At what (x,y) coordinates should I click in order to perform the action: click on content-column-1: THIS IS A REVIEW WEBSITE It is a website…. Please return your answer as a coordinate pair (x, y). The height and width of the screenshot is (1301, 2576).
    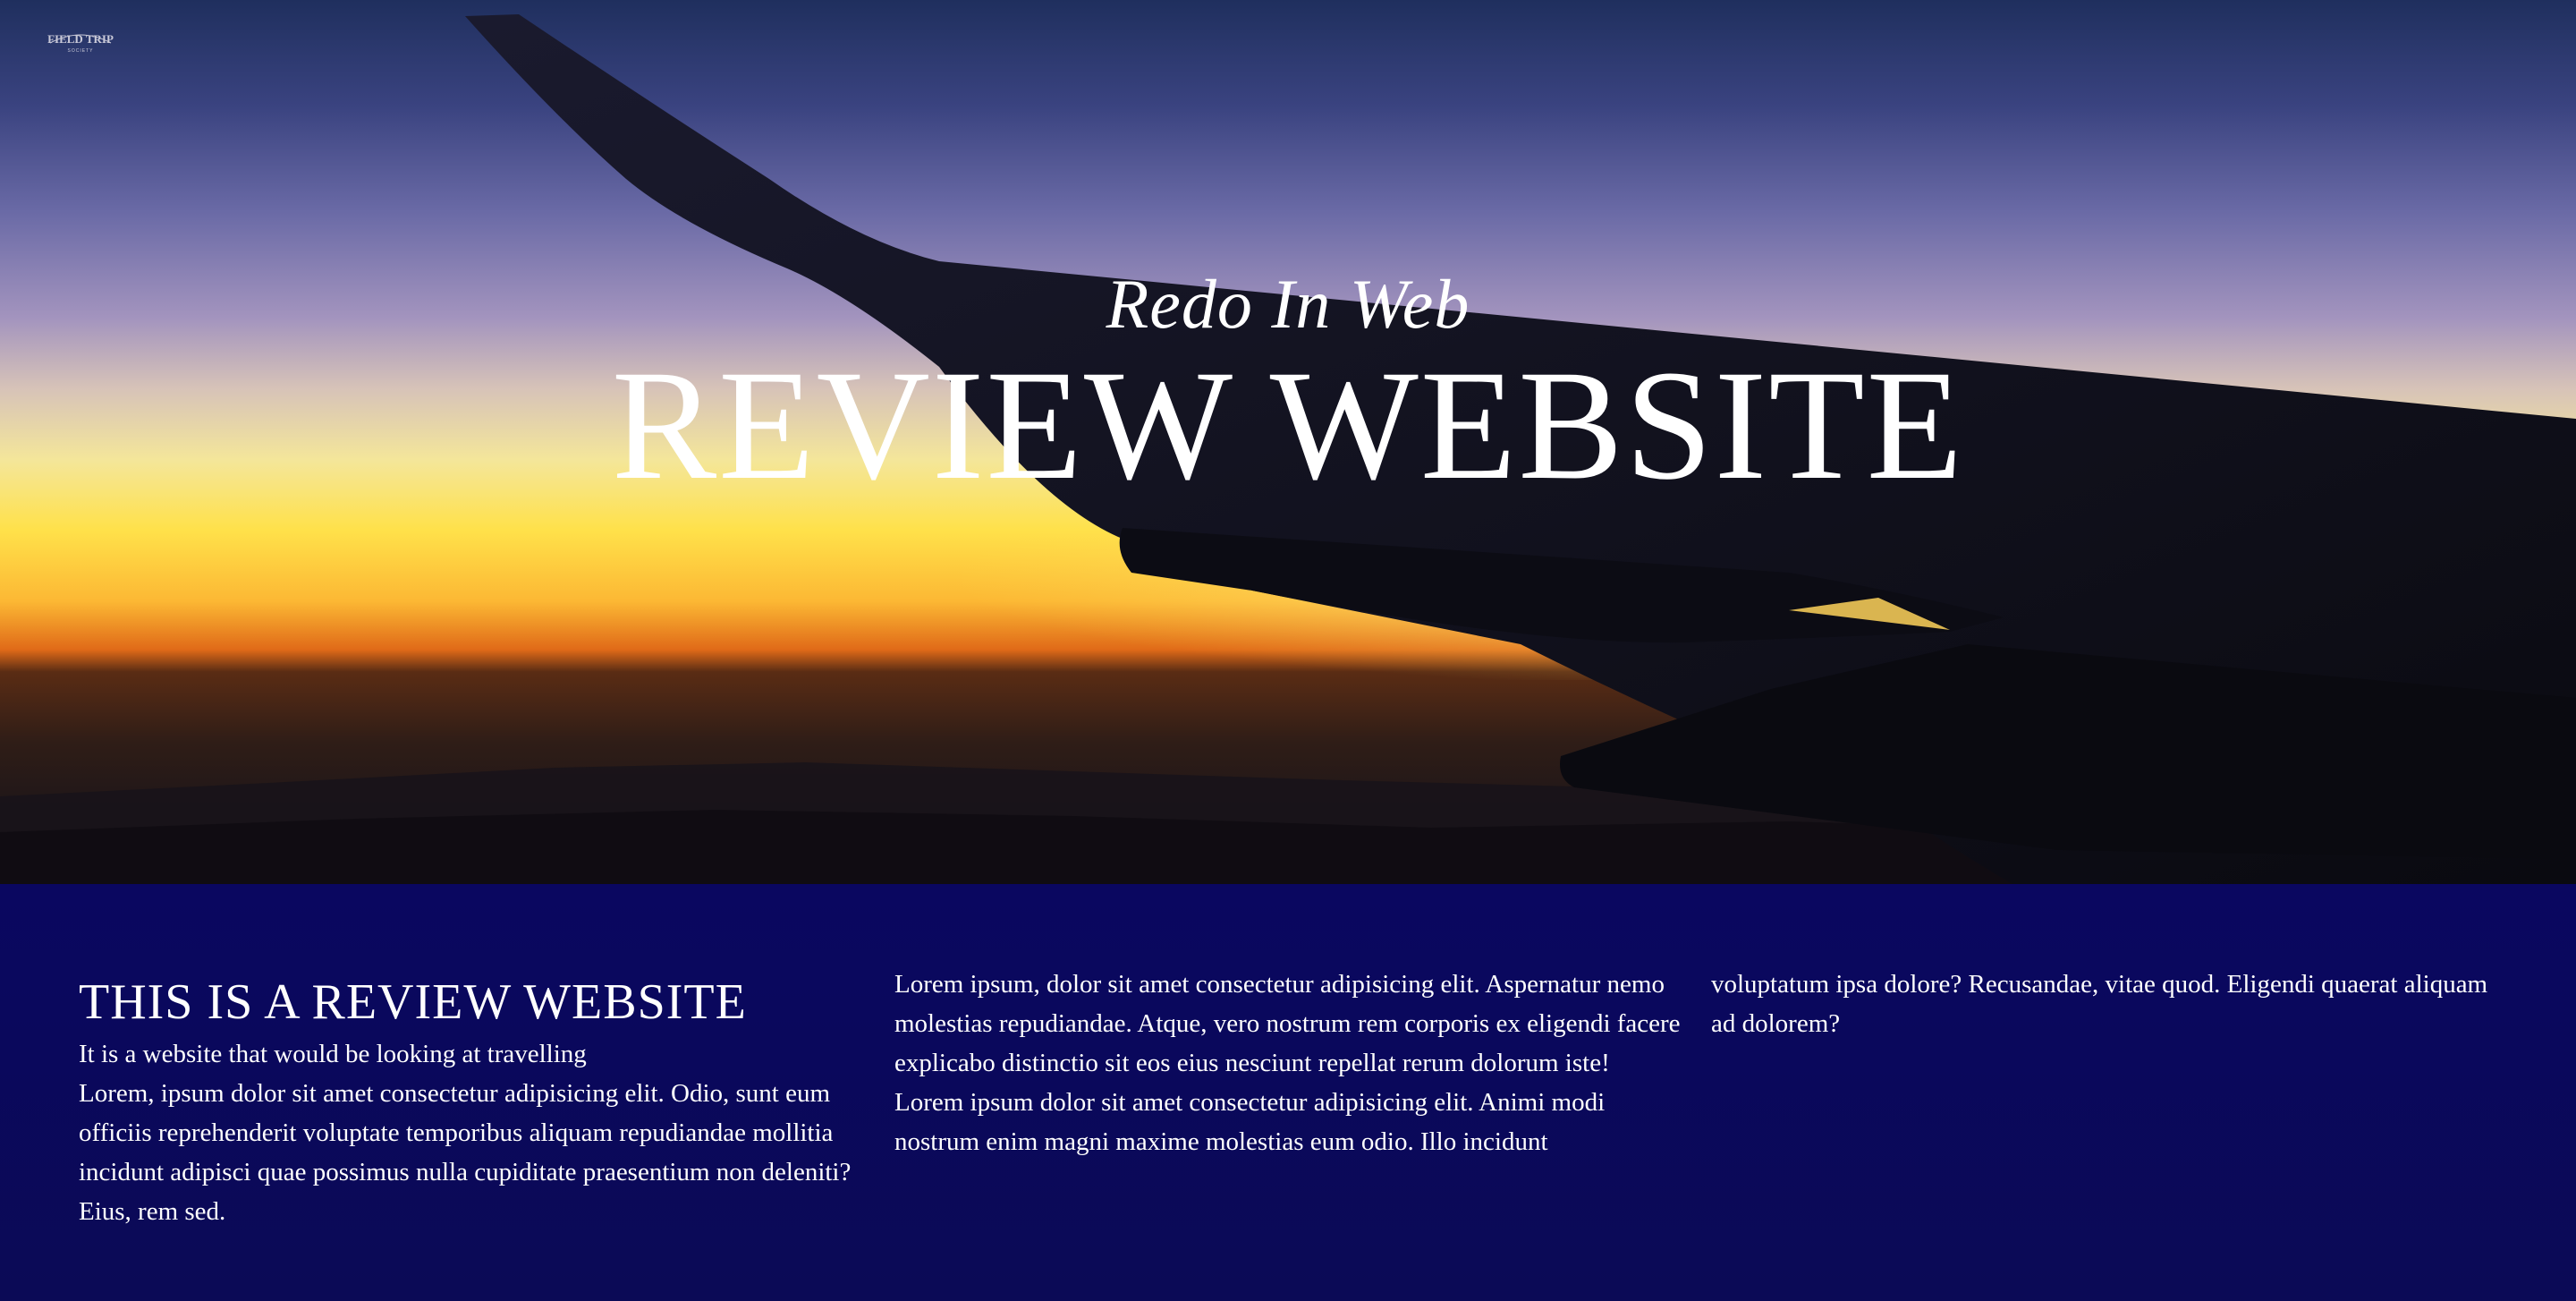
    Looking at the image, I should click on (472, 1102).